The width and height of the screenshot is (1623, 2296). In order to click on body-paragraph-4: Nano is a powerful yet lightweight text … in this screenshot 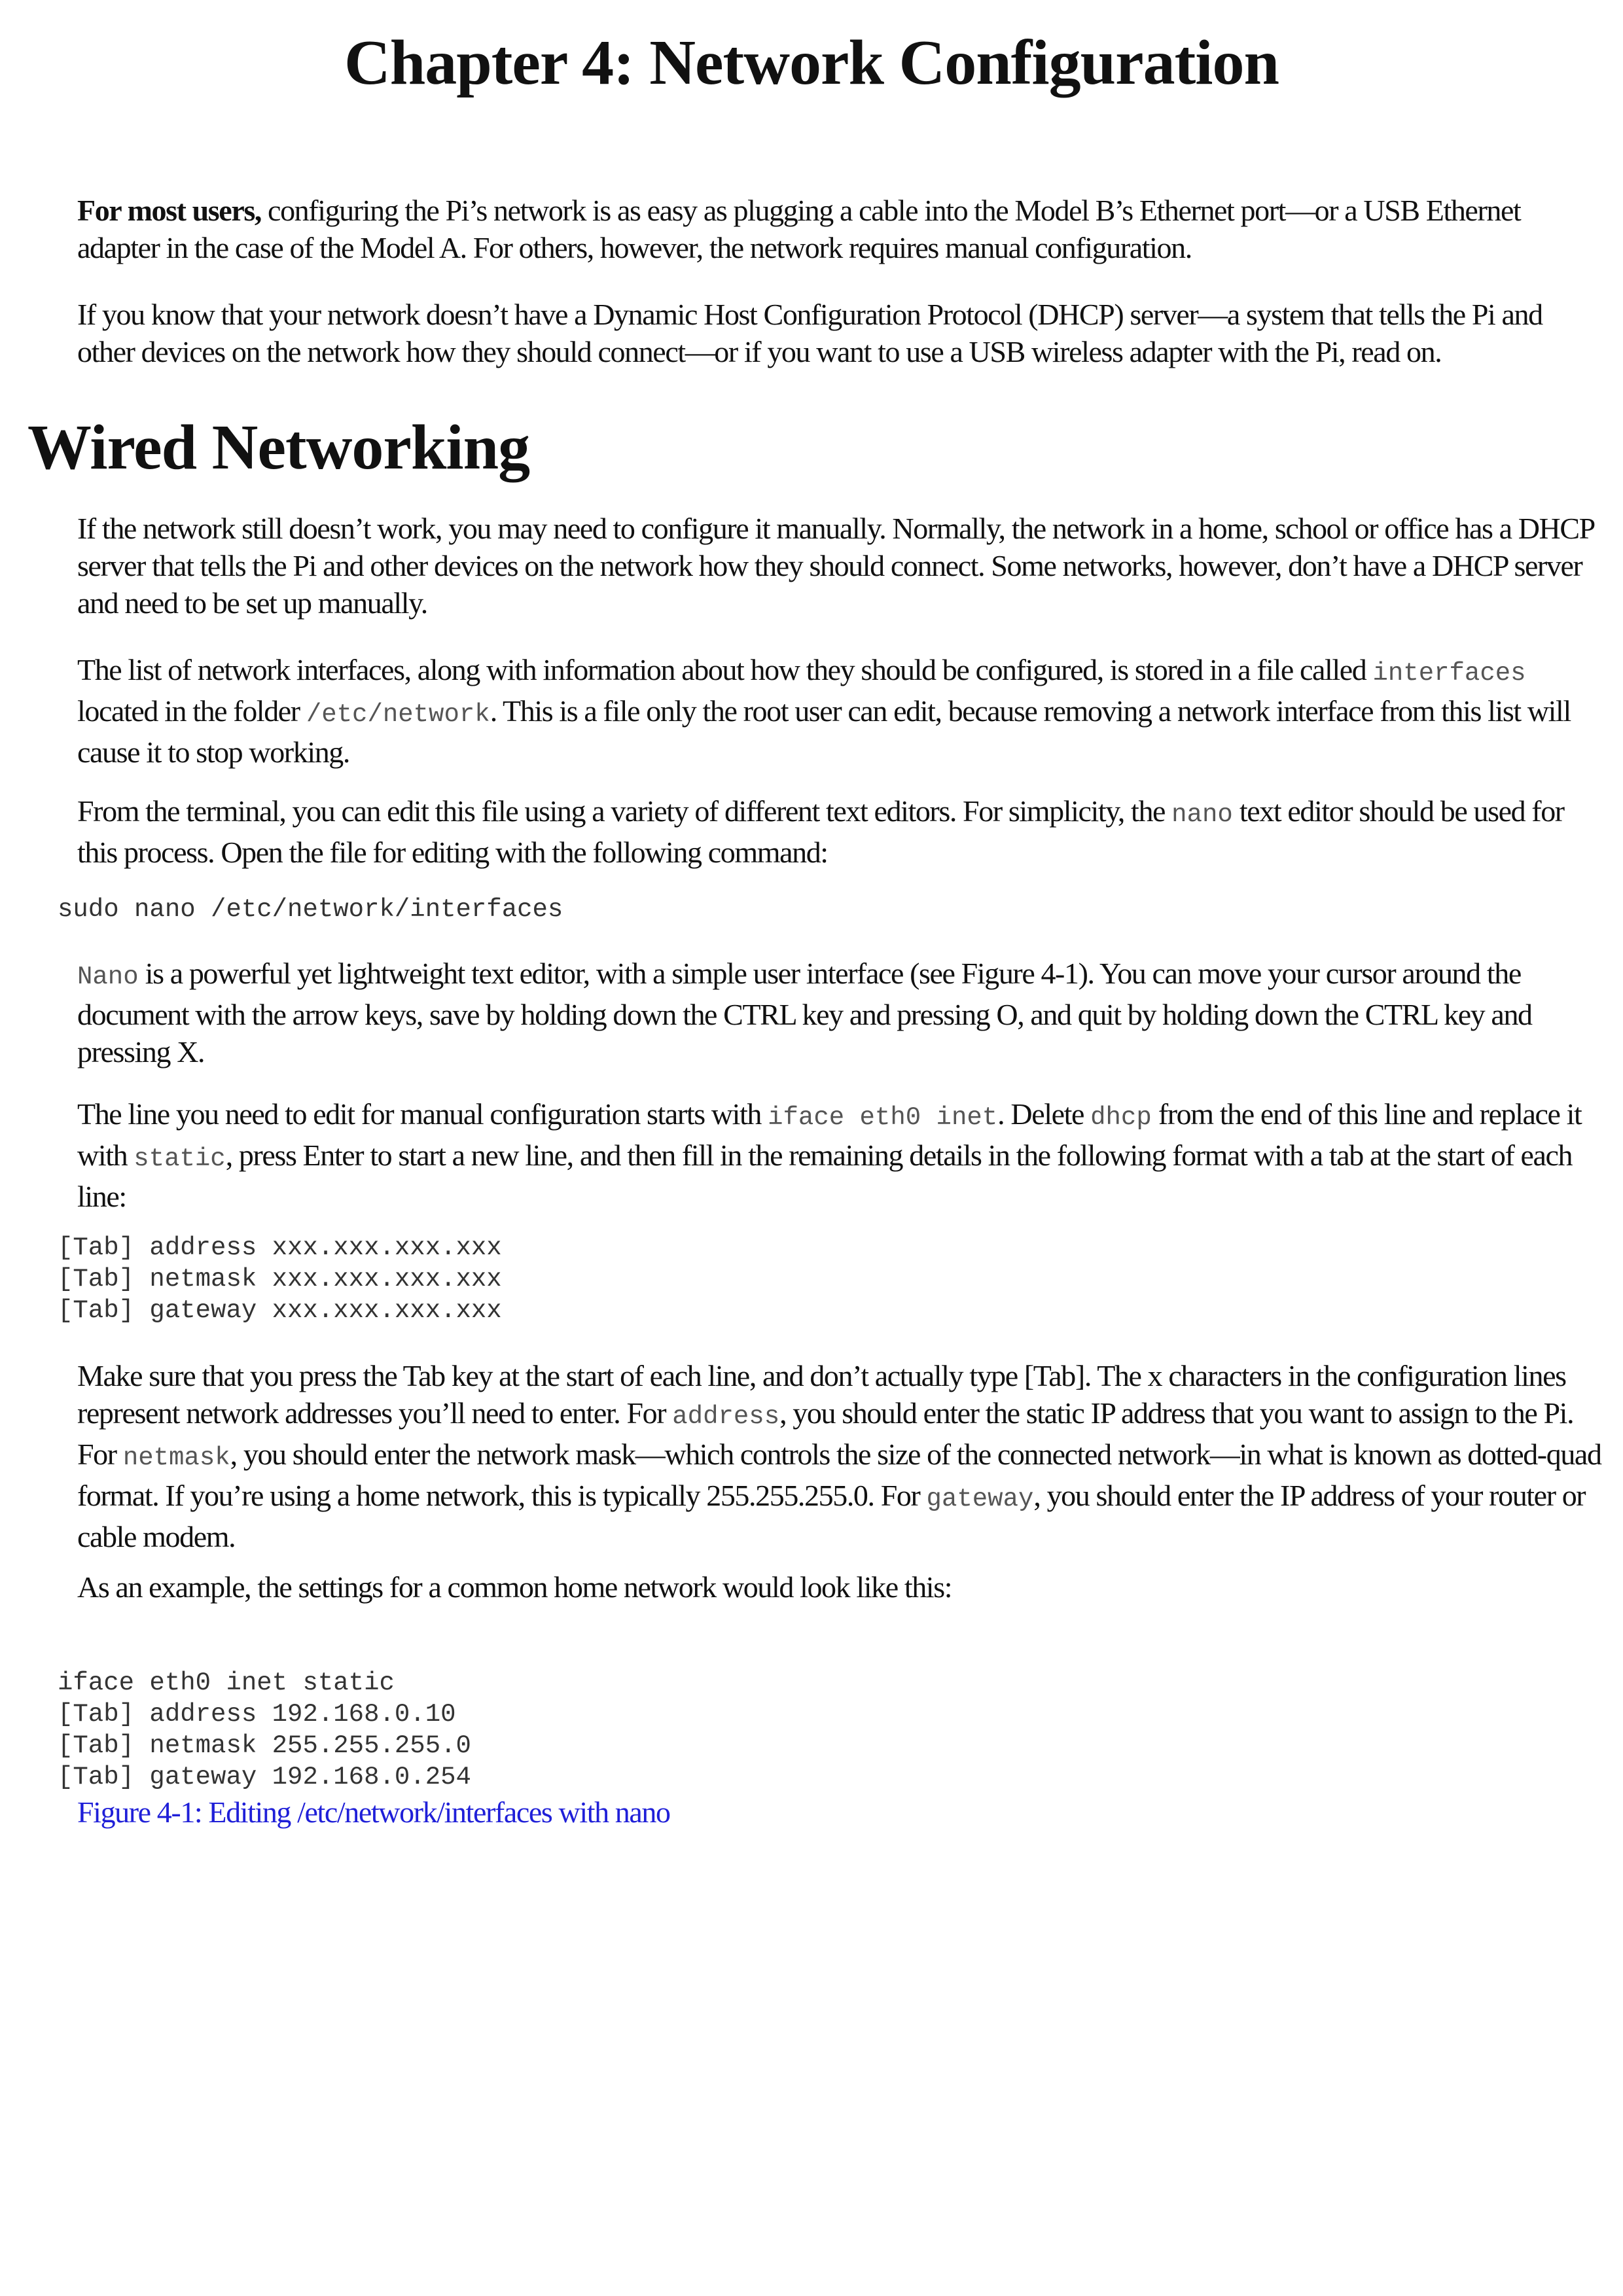, I will do `click(840, 1012)`.